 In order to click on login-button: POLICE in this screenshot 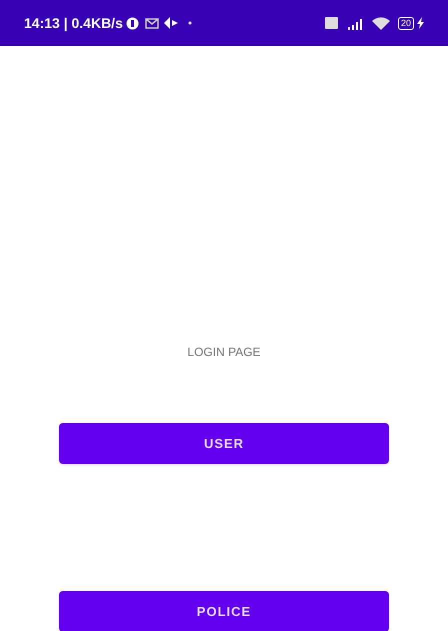, I will do `click(224, 611)`.